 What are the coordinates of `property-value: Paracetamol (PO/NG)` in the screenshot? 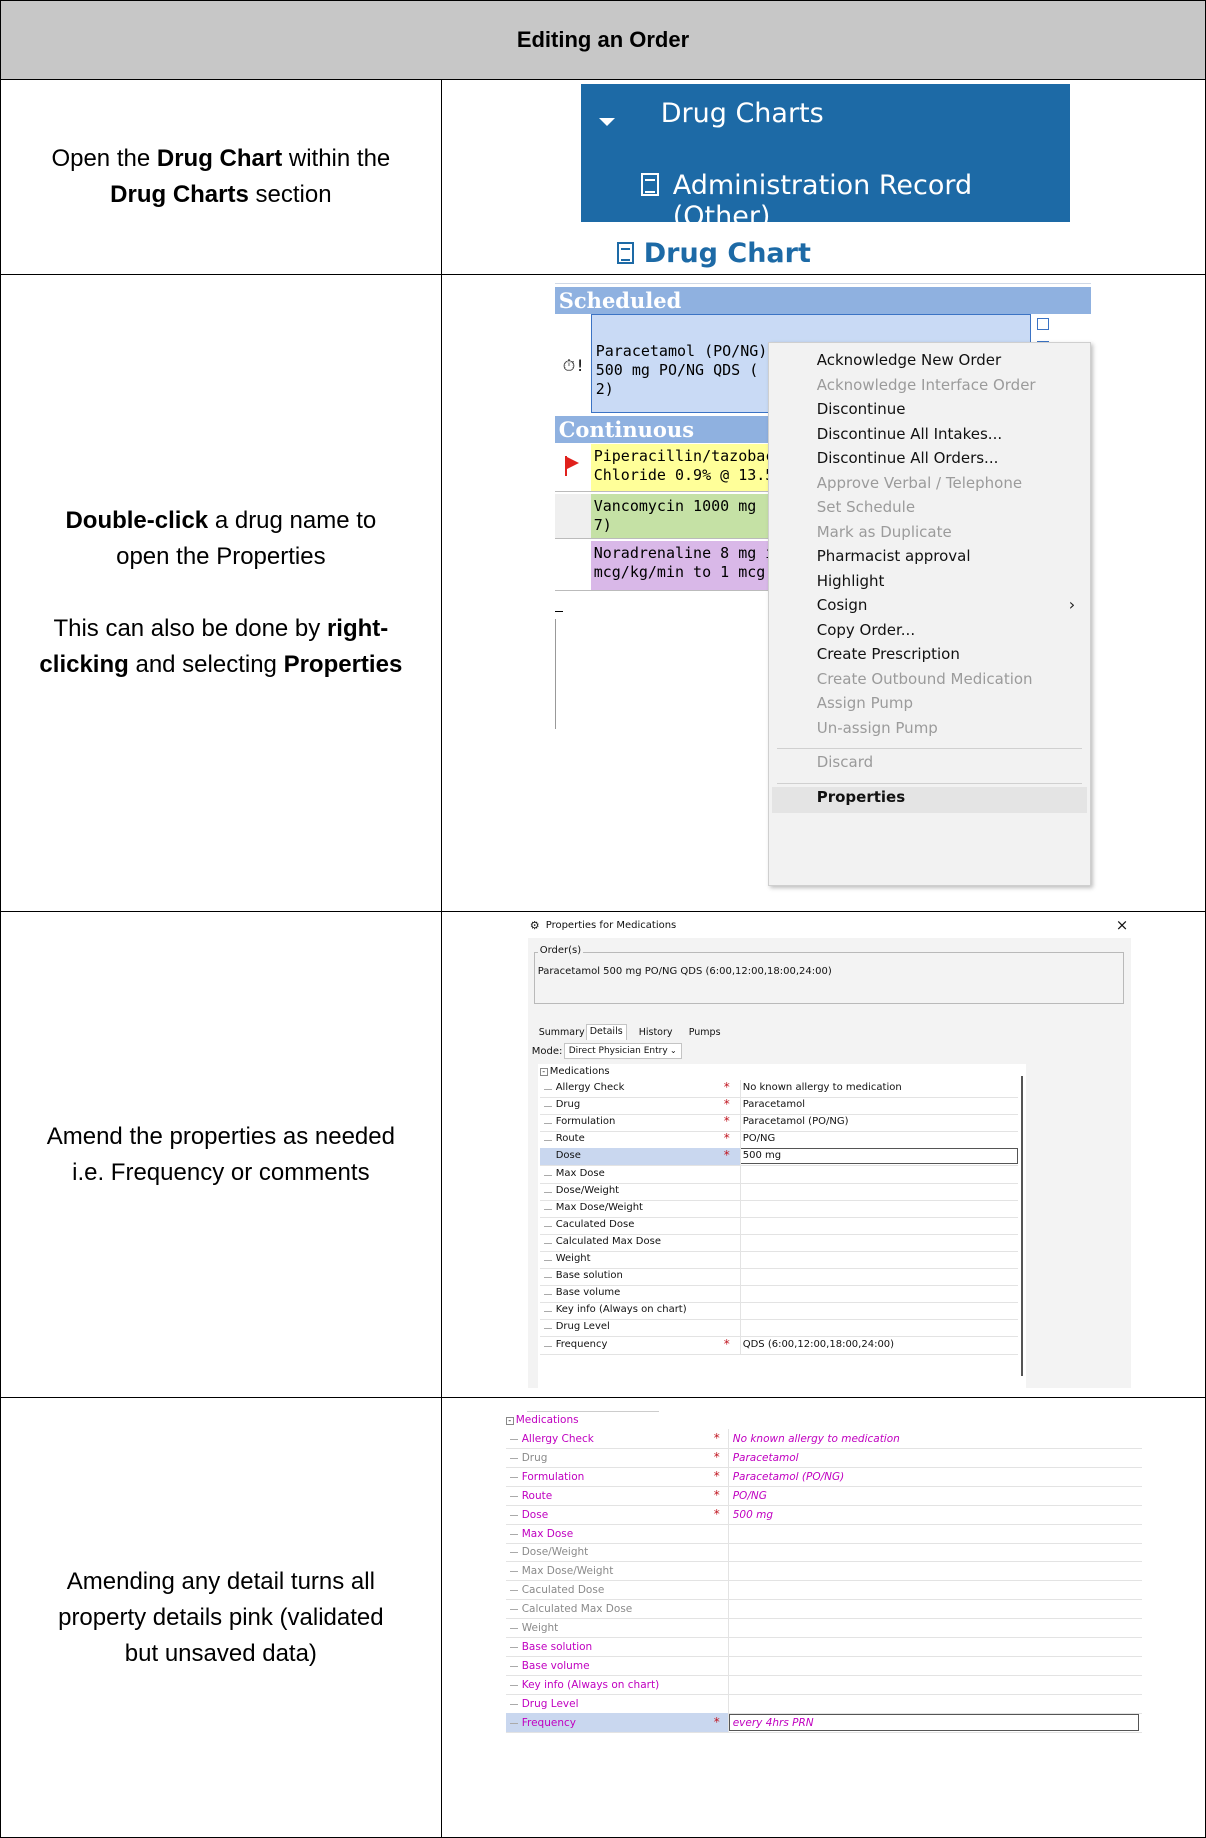 It's located at (788, 1476).